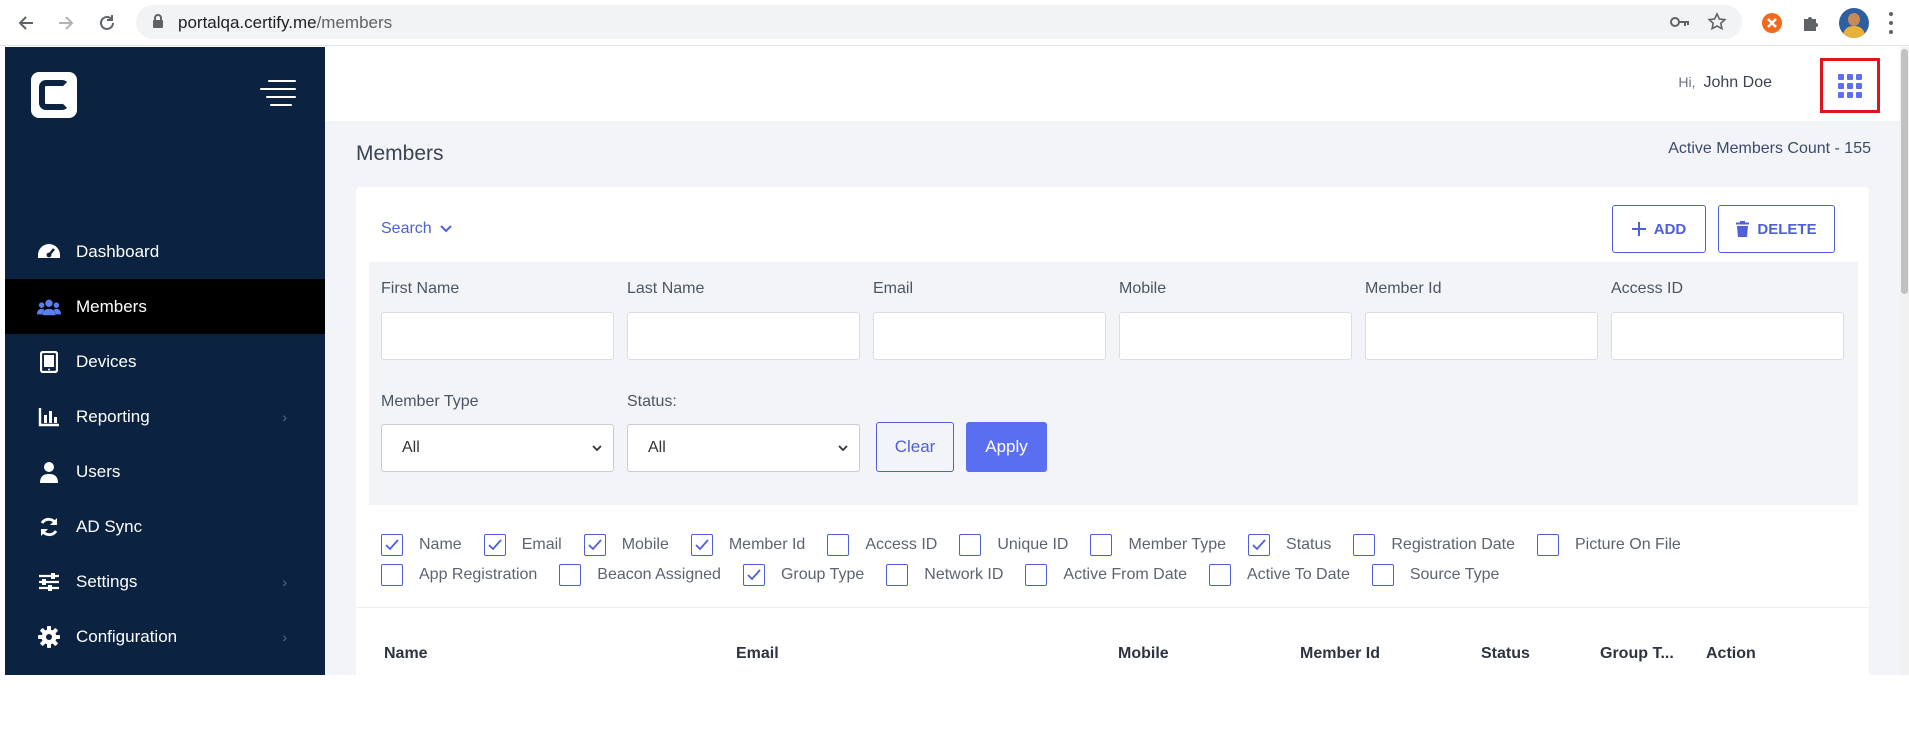 Image resolution: width=1909 pixels, height=737 pixels. I want to click on column-toggle-unique-id: Unique ID, so click(1013, 545).